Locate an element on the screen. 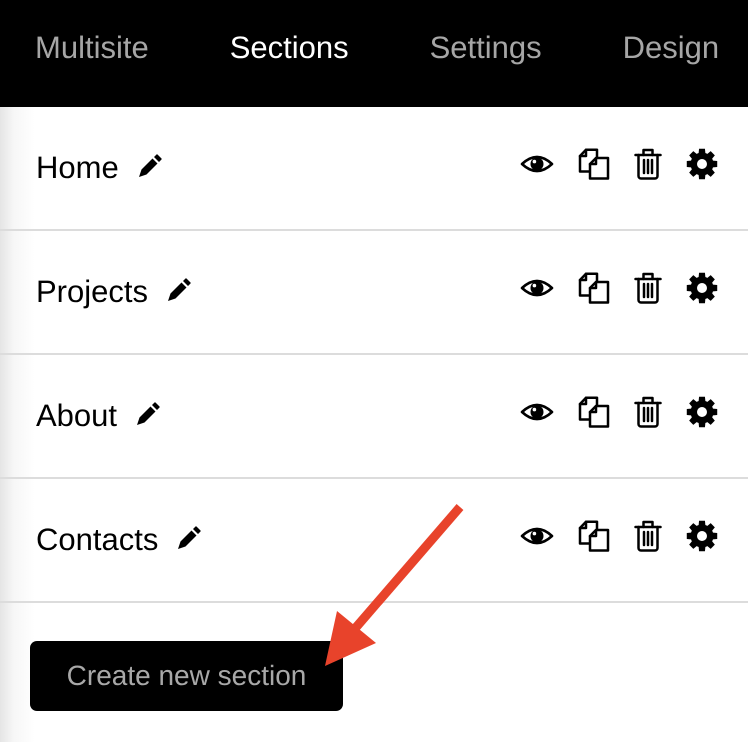 The image size is (748, 742). create-section-button: Create new section is located at coordinates (186, 676).